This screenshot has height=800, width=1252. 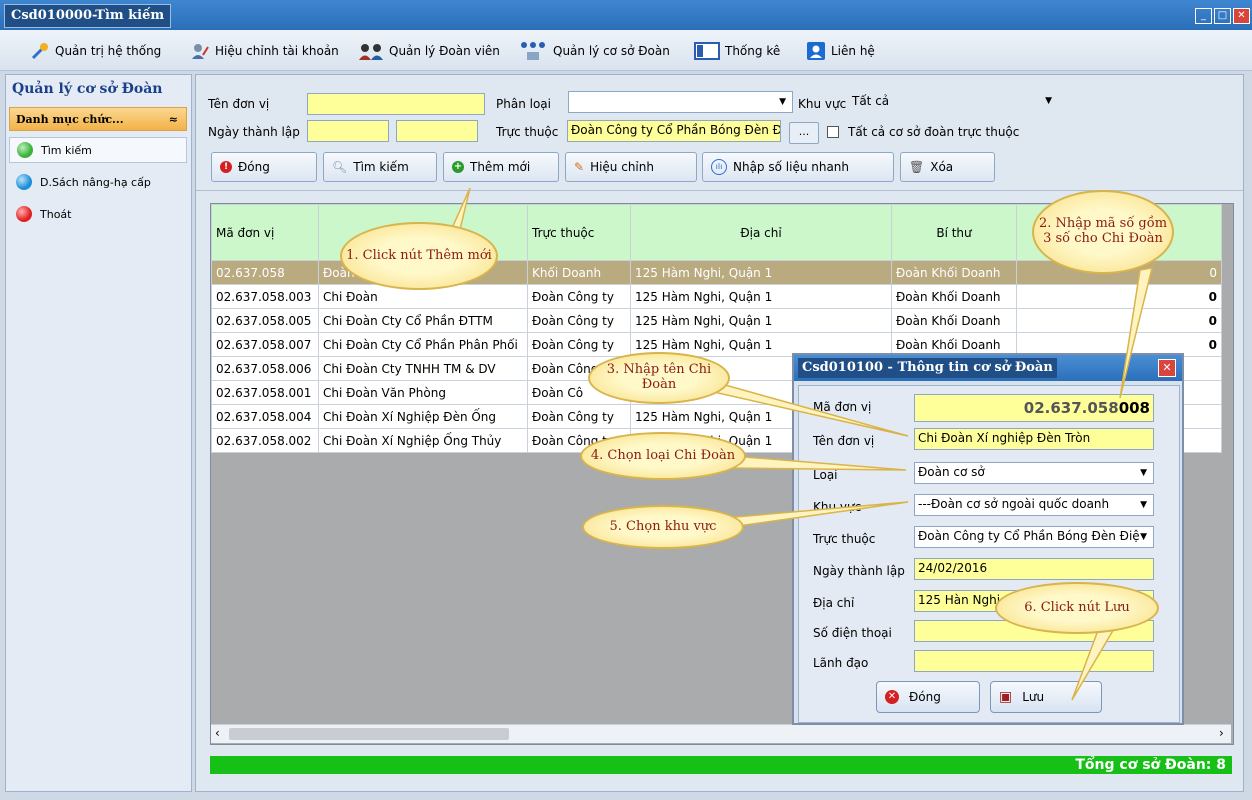 I want to click on close-button: ! Đóng, so click(x=264, y=167).